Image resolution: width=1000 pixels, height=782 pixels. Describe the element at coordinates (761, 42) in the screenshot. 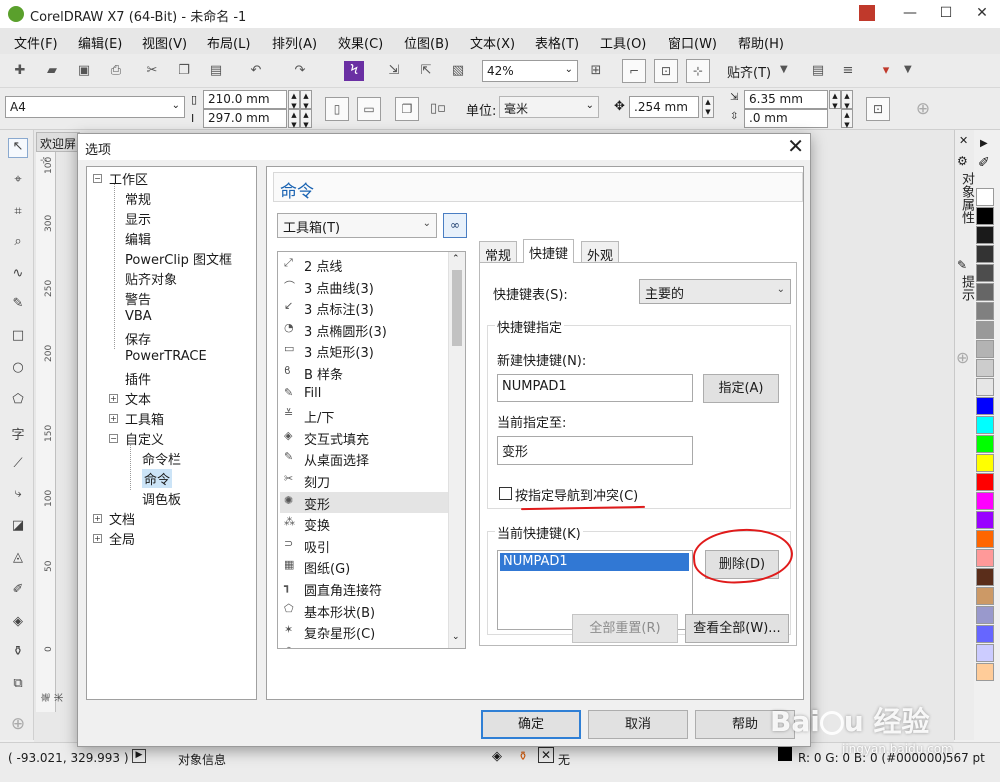

I see `menu-help: 帮助(H)` at that location.